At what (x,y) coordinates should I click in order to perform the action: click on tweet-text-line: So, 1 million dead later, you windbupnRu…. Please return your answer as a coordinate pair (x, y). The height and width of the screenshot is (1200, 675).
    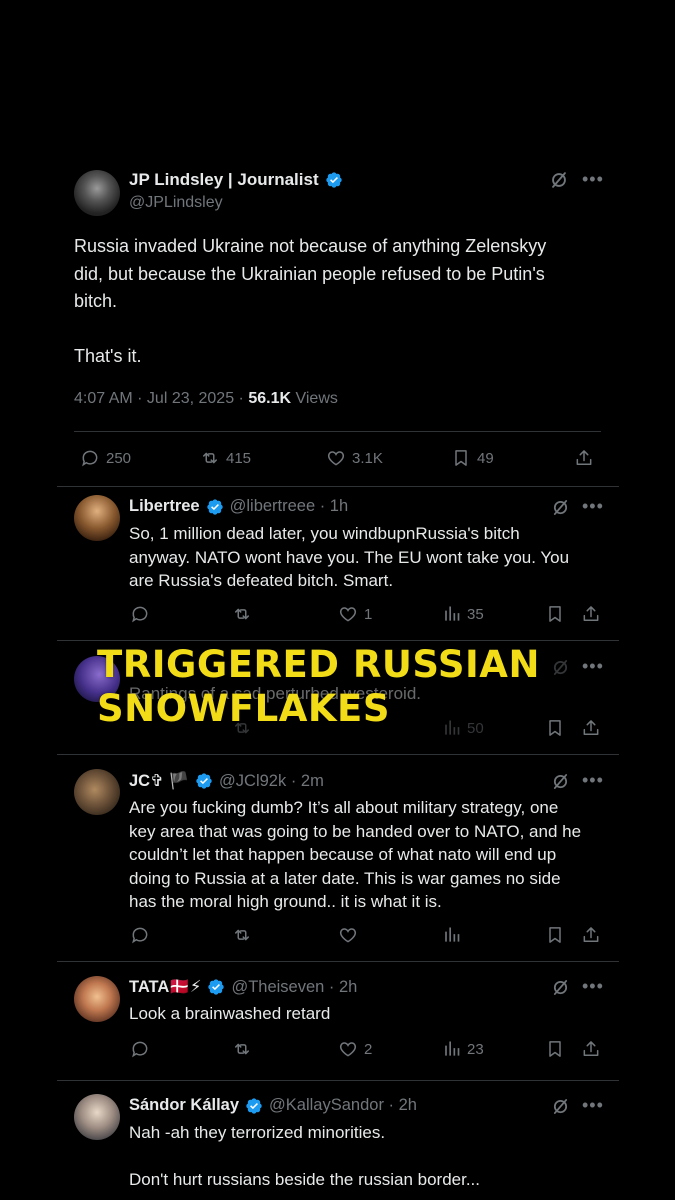
    Looking at the image, I should click on (324, 533).